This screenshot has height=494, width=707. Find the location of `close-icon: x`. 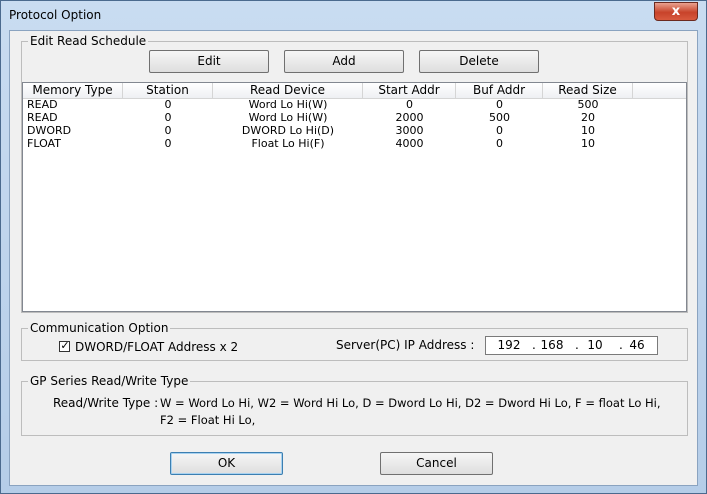

close-icon: x is located at coordinates (676, 11).